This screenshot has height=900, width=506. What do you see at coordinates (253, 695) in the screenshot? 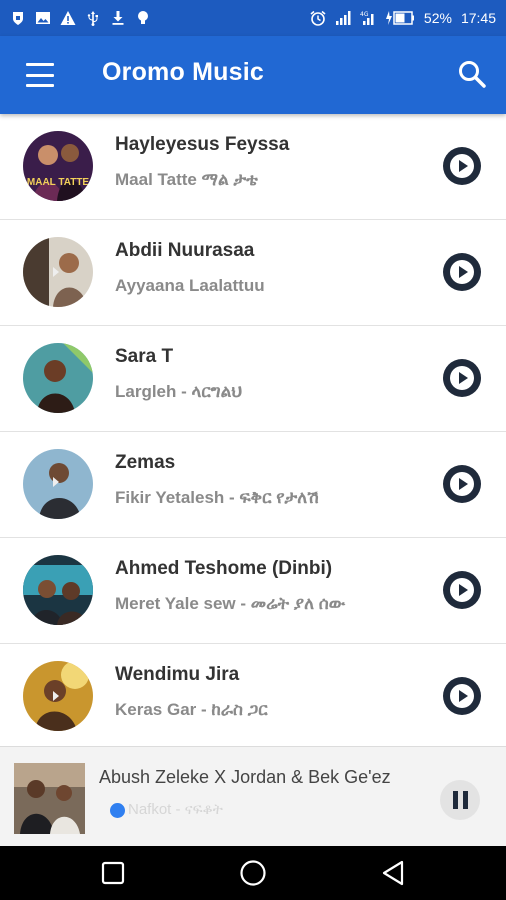
I see `song-list-item: Wendimu Jira Keras Gar - ከራስ ጋር` at bounding box center [253, 695].